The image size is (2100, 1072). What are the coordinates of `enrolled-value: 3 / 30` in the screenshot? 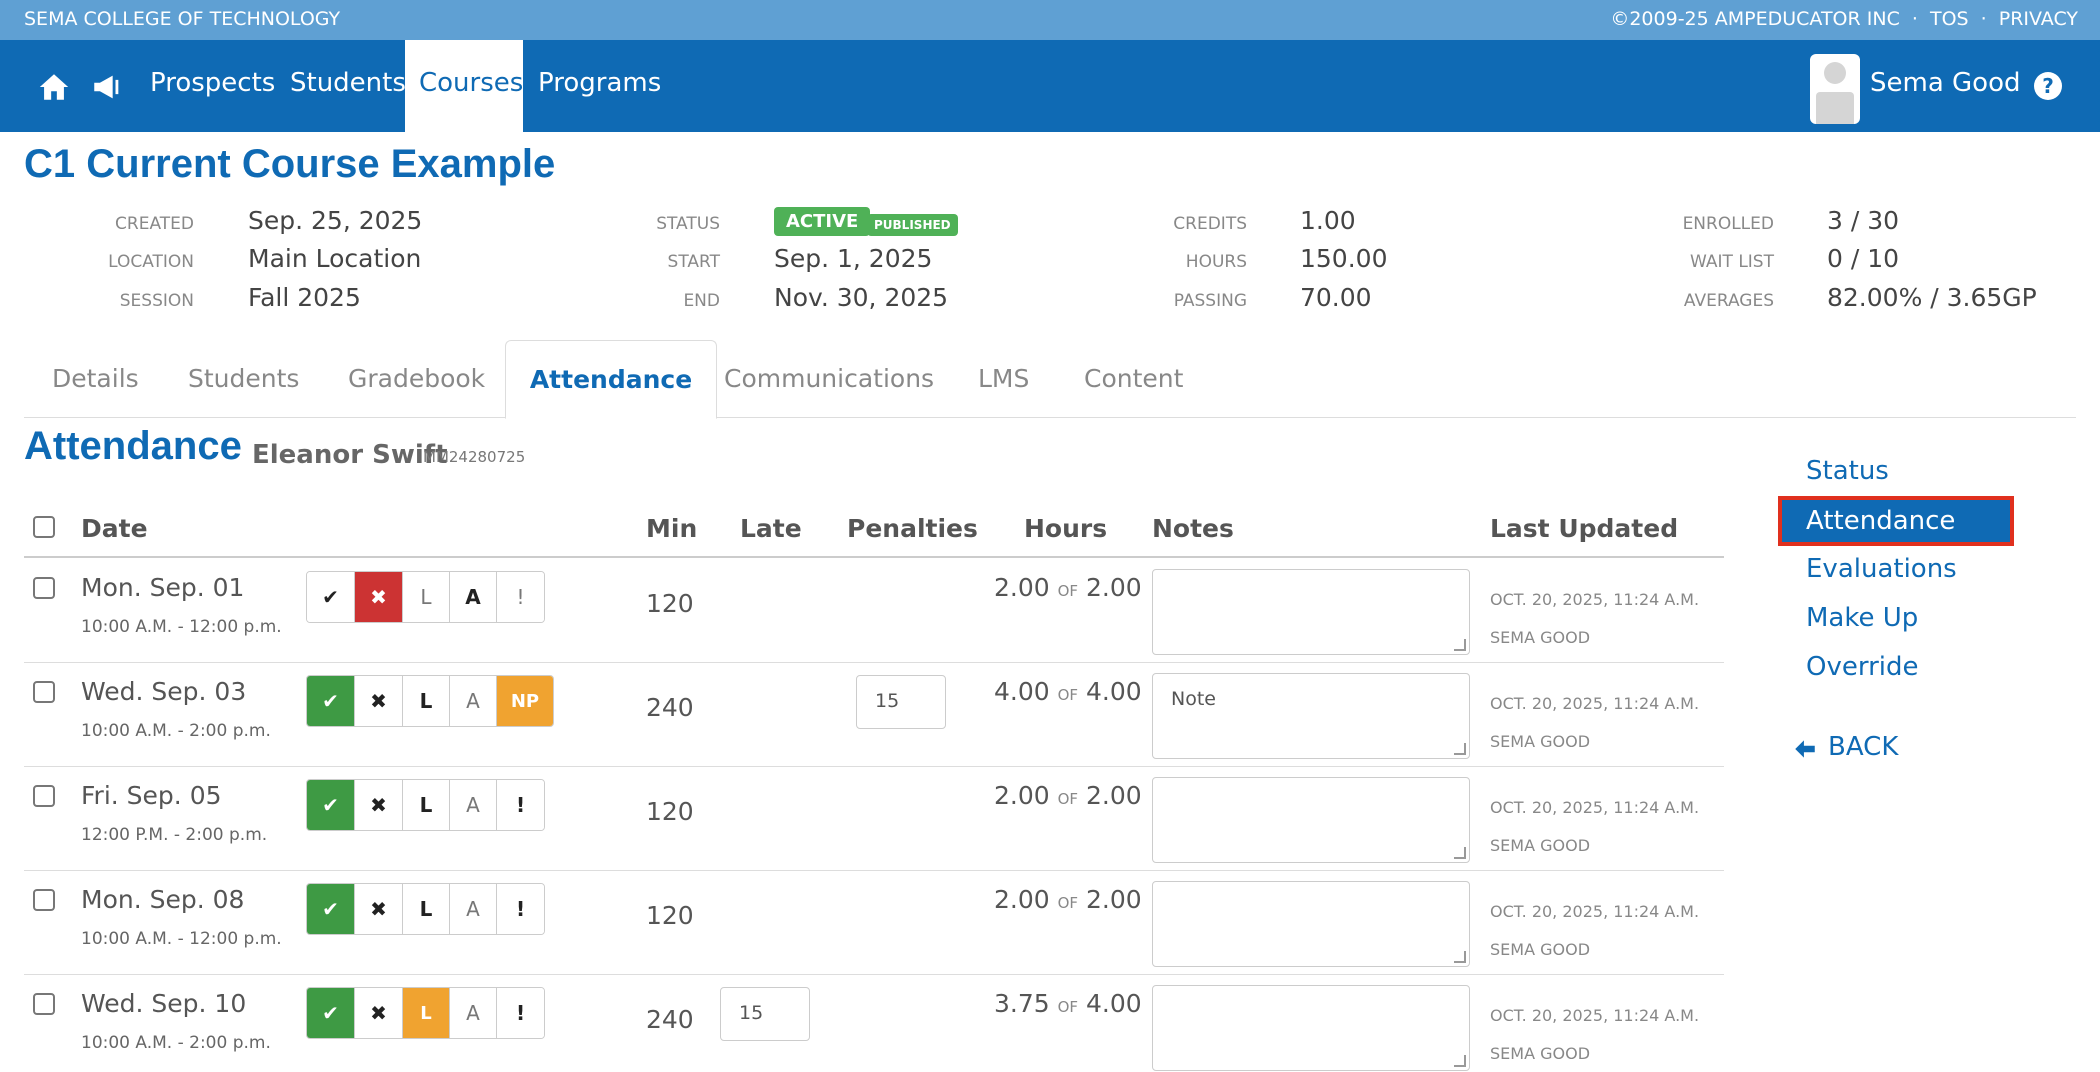 It's located at (1863, 220).